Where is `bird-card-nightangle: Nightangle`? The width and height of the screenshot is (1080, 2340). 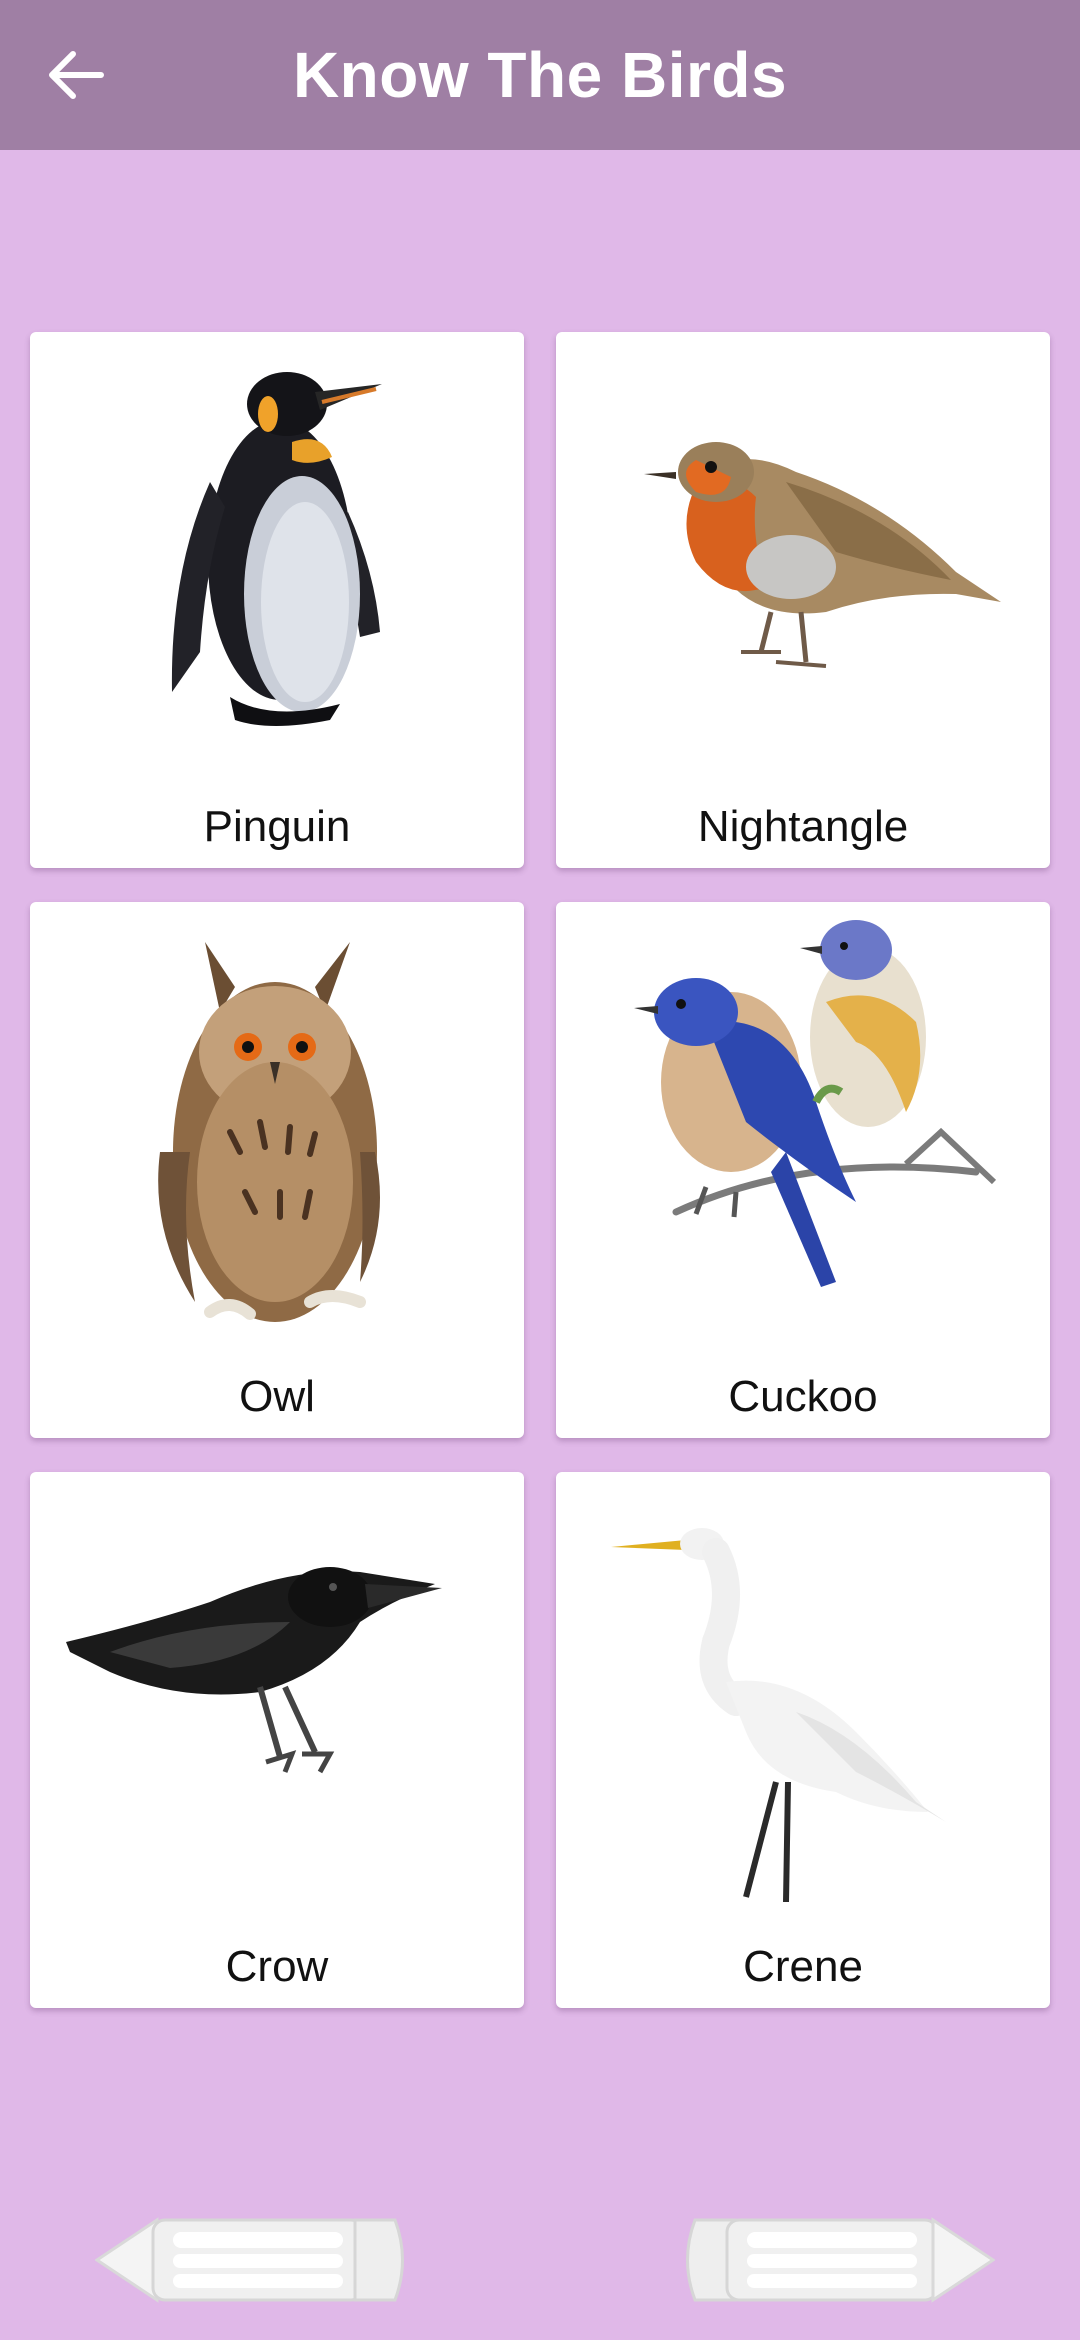
bird-card-nightangle: Nightangle is located at coordinates (803, 600).